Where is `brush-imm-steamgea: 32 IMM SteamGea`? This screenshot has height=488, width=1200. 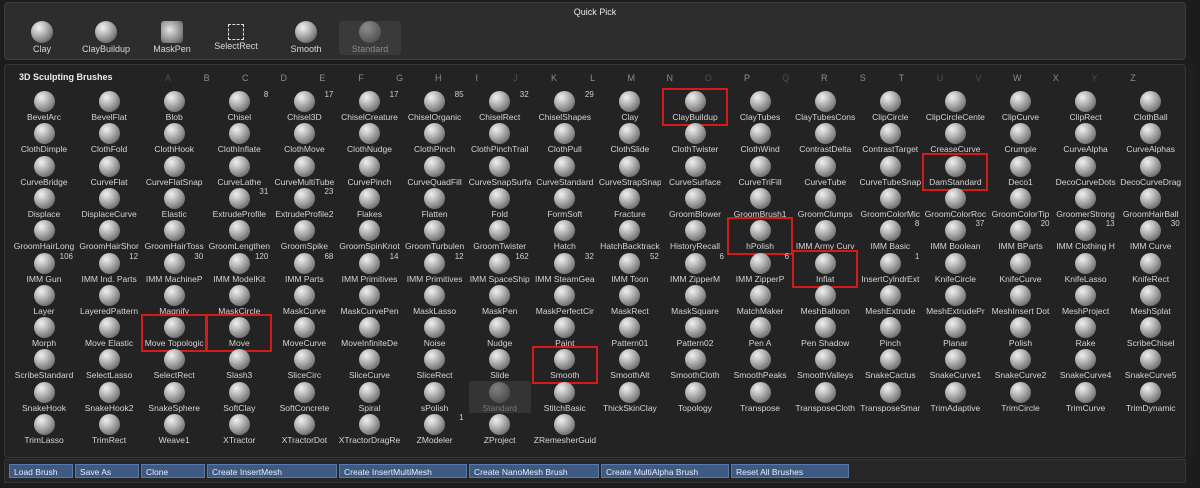 brush-imm-steamgea: 32 IMM SteamGea is located at coordinates (565, 268).